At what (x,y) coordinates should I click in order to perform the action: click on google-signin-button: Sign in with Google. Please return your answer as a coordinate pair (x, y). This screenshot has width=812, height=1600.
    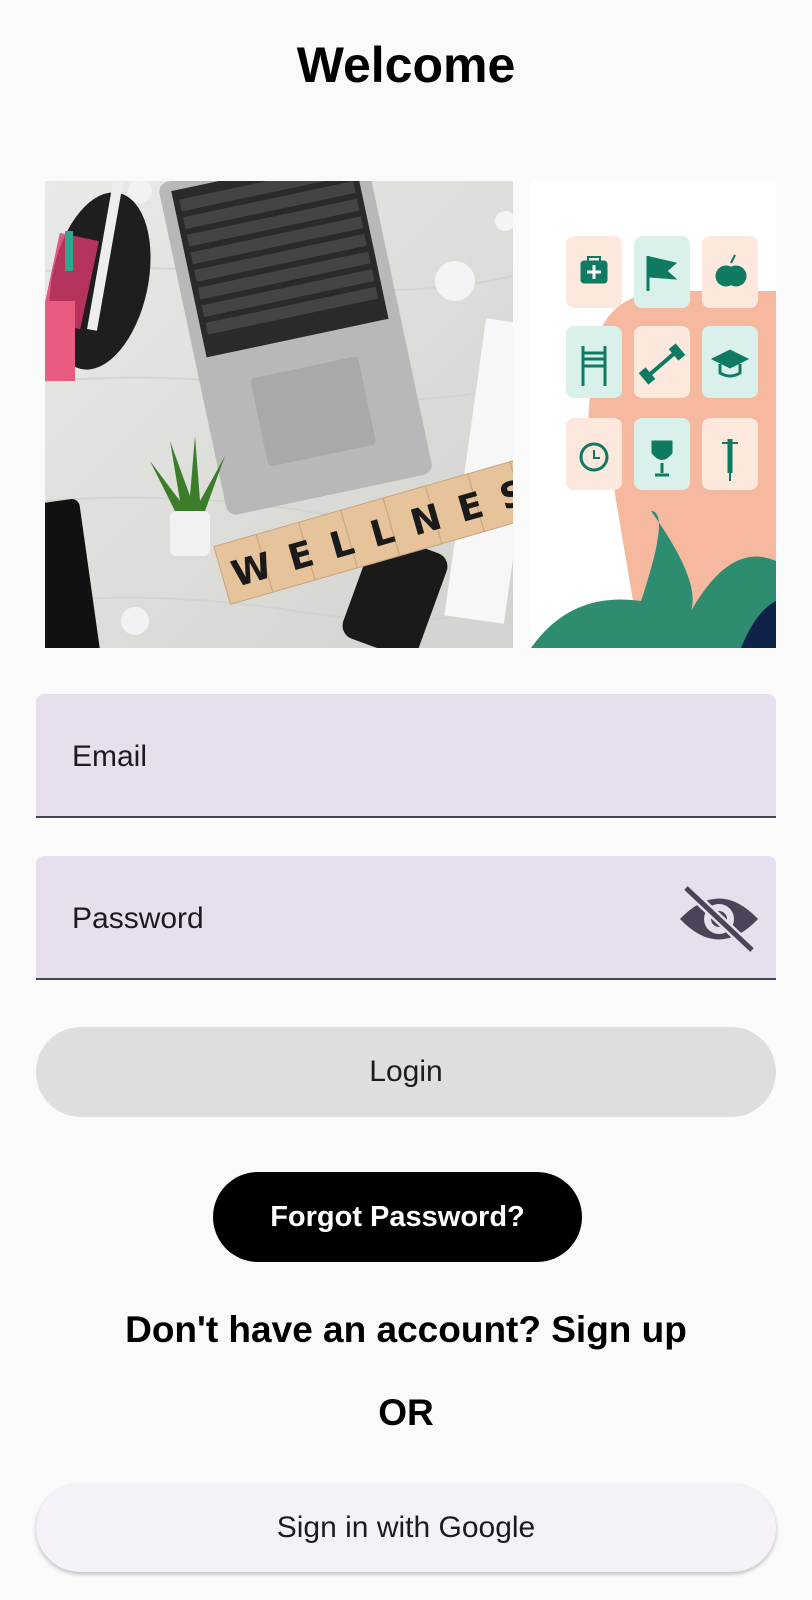
    Looking at the image, I should click on (406, 1528).